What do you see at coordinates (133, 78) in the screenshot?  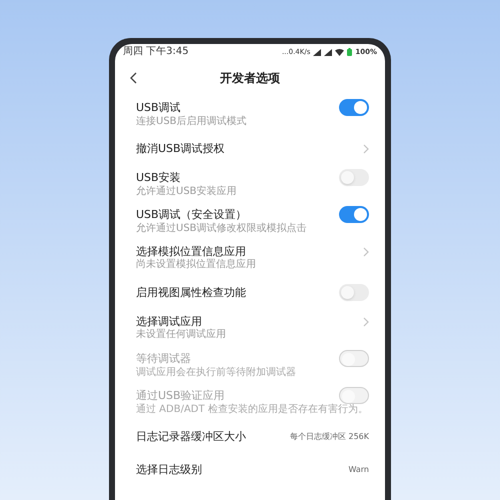 I see `back-icon` at bounding box center [133, 78].